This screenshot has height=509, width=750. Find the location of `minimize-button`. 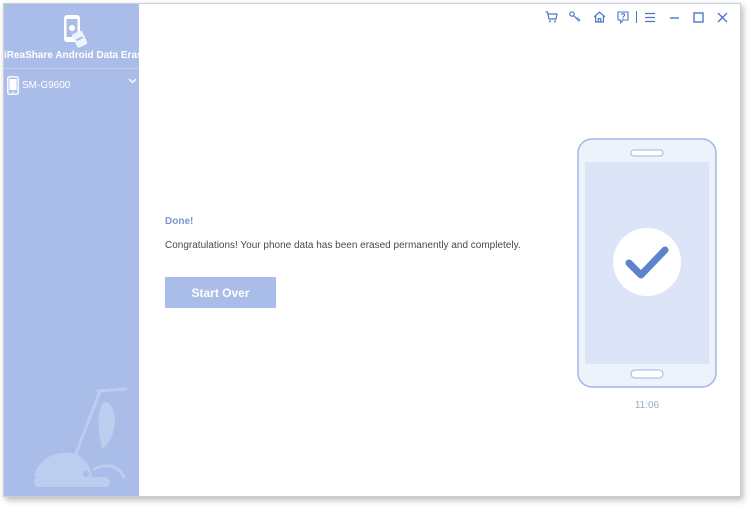

minimize-button is located at coordinates (674, 17).